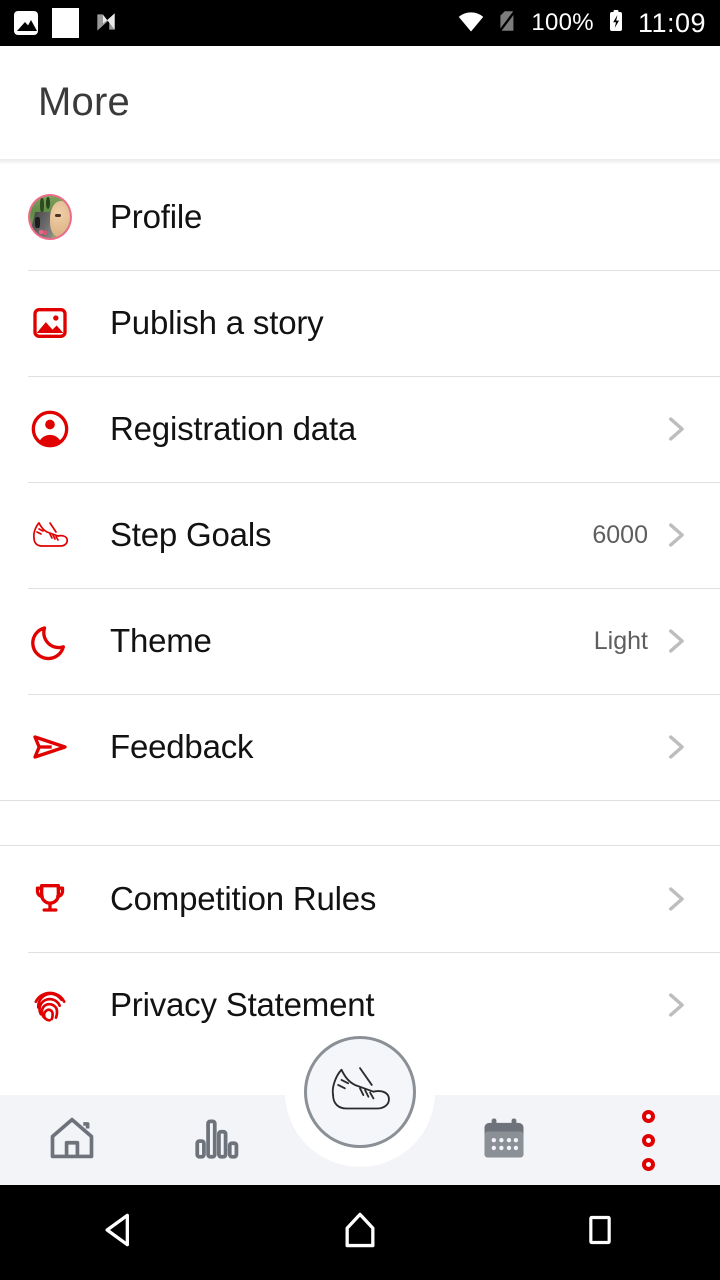 This screenshot has width=720, height=1280. I want to click on list-item-registration-data: Registration data, so click(360, 429).